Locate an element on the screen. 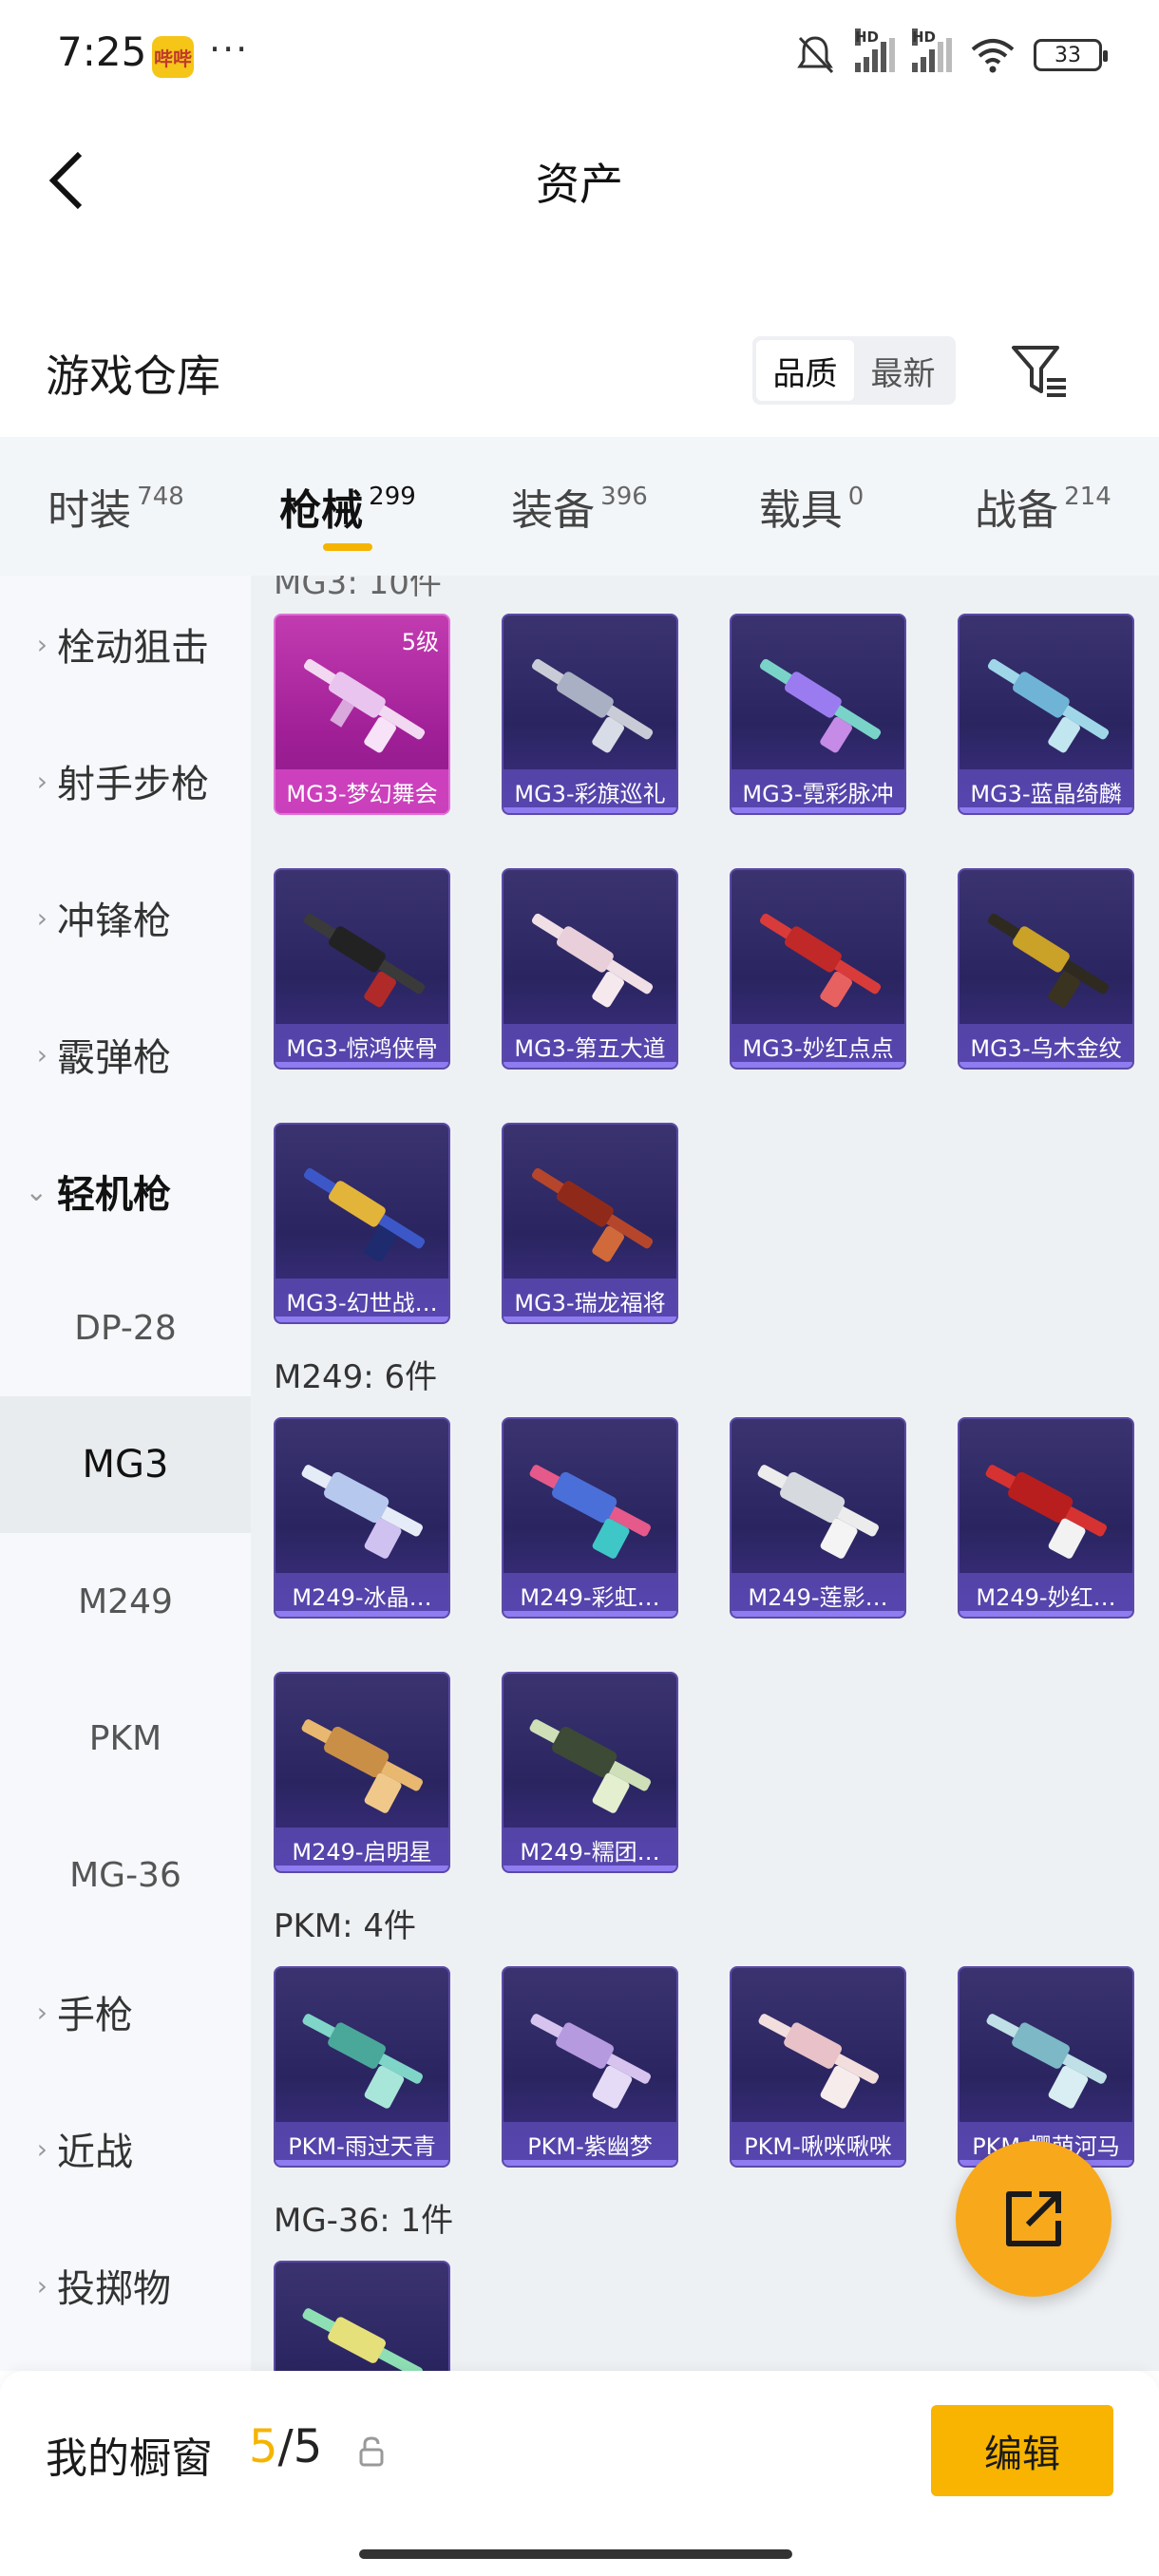 The width and height of the screenshot is (1159, 2576). skin-card: MG3-乌木金纹 is located at coordinates (1046, 969).